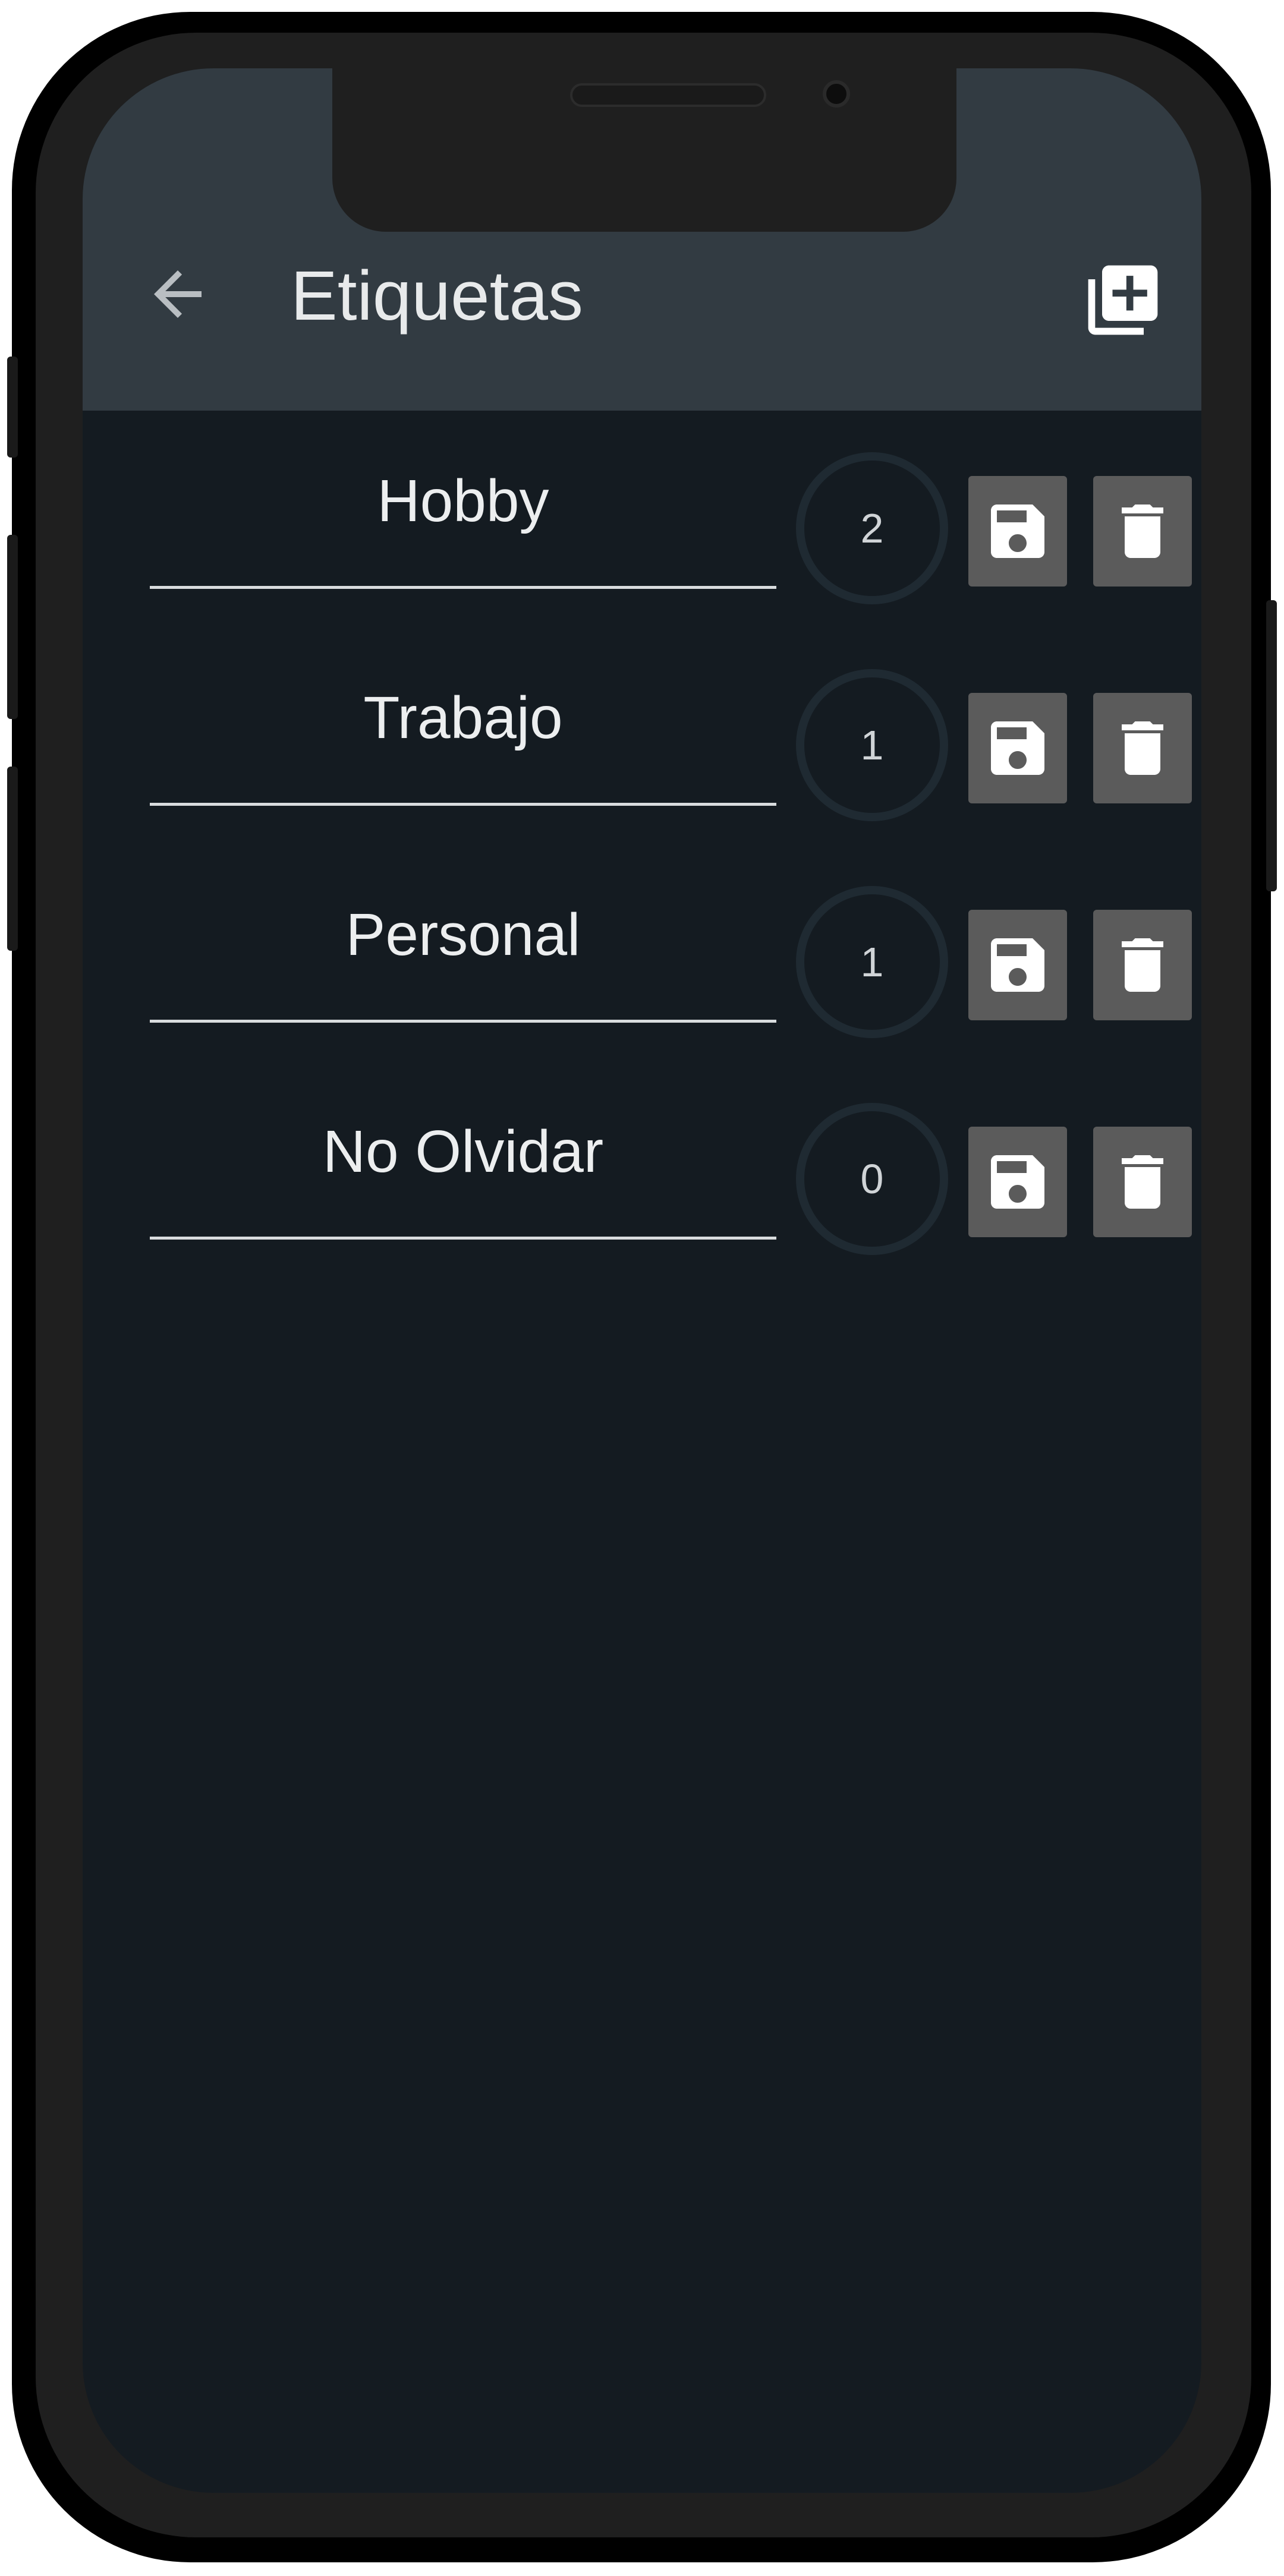 This screenshot has height=2576, width=1284. Describe the element at coordinates (437, 296) in the screenshot. I see `page-title: Etiquetas` at that location.